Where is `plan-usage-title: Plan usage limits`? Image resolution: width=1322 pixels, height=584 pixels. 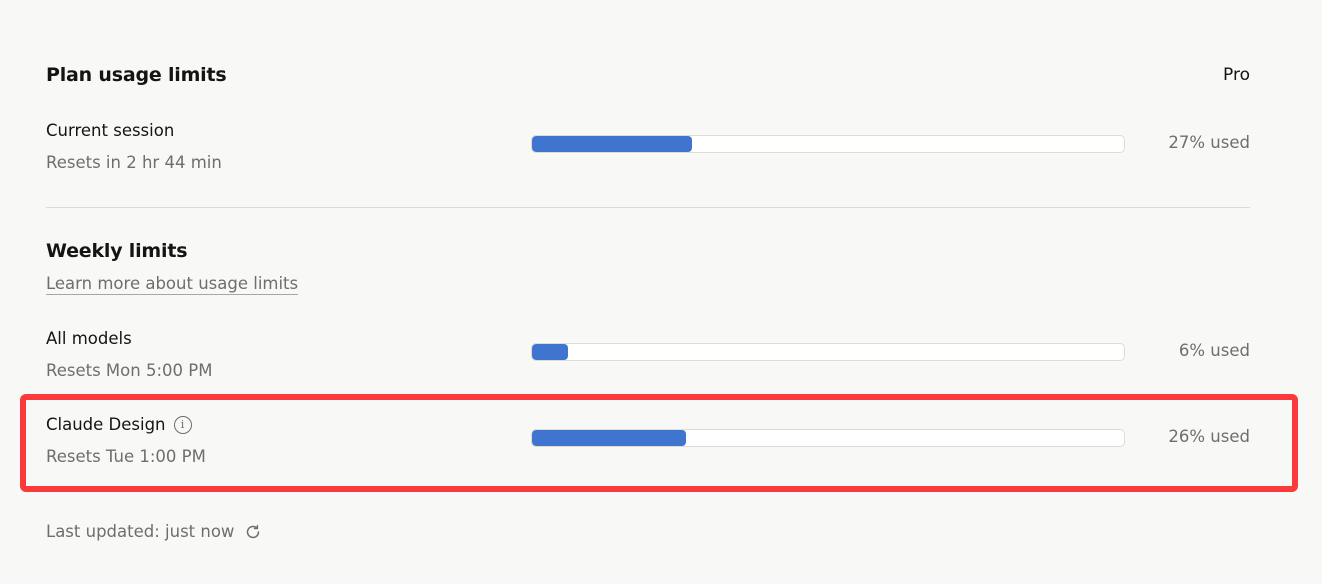
plan-usage-title: Plan usage limits is located at coordinates (136, 75).